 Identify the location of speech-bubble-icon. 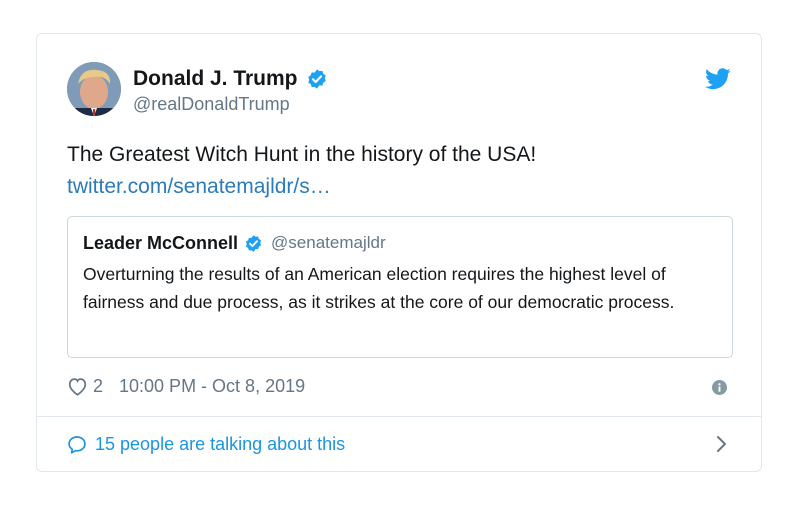
(77, 444).